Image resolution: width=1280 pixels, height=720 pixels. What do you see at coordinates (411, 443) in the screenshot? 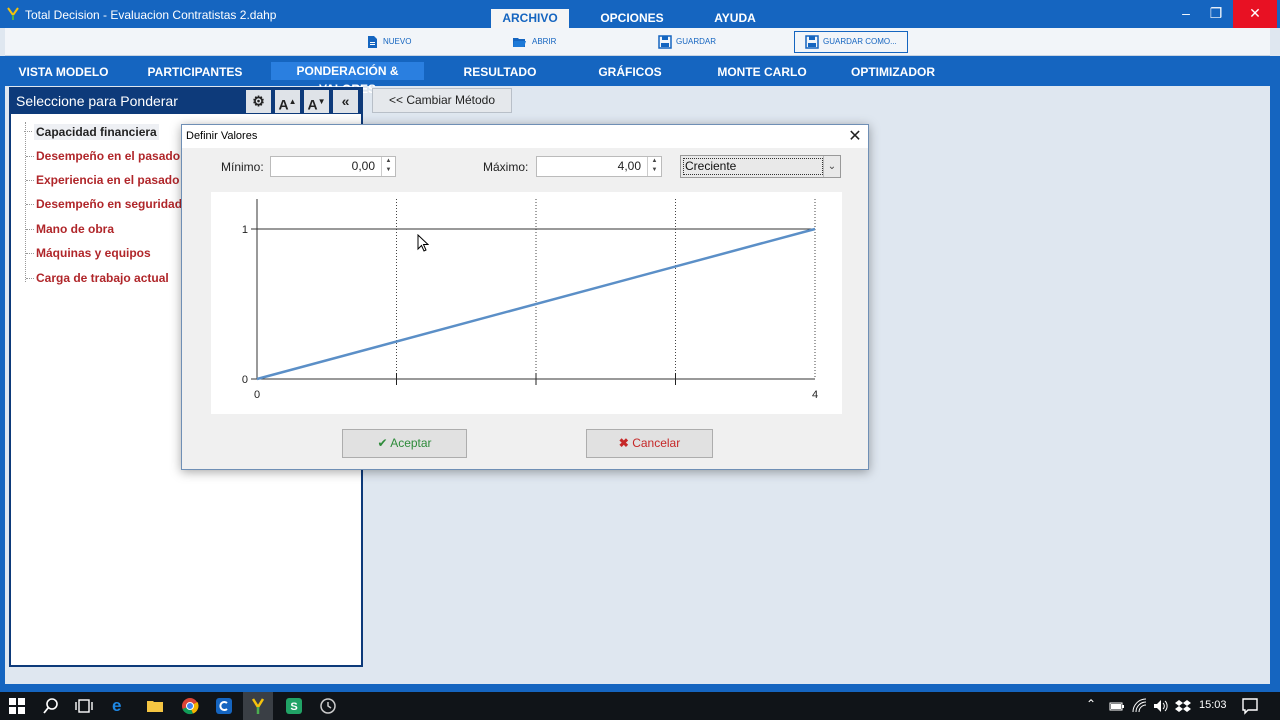
I see `aceptar-label: Aceptar` at bounding box center [411, 443].